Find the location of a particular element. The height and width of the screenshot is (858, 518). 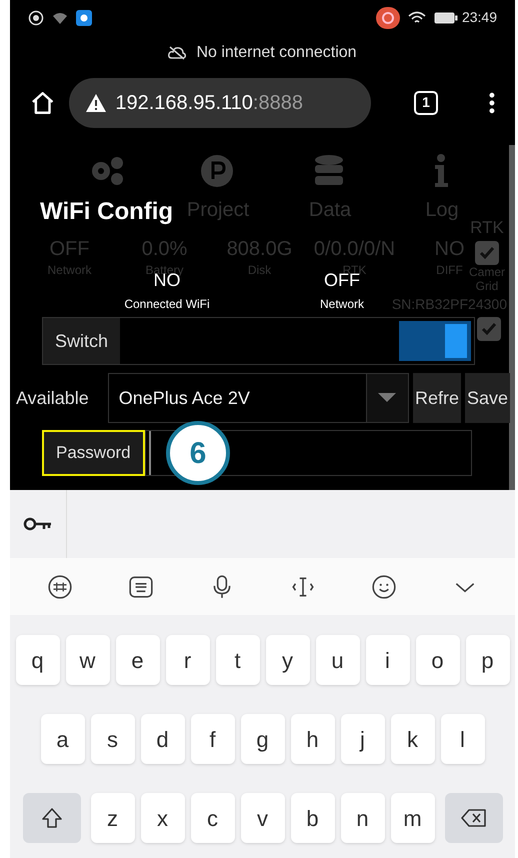

keyboard-key: e is located at coordinates (138, 660).